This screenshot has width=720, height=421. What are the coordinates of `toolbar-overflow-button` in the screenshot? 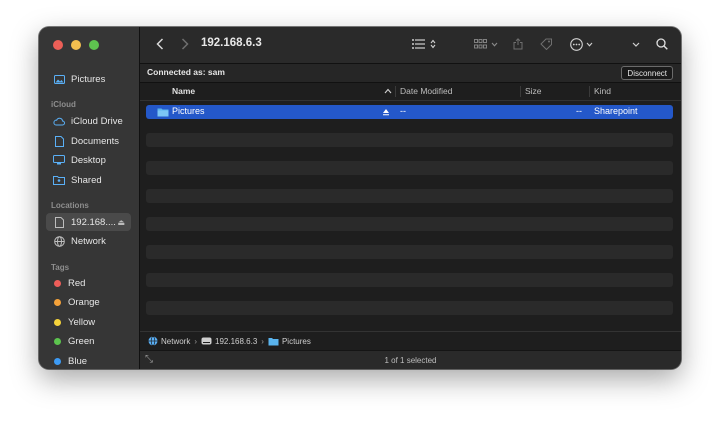 It's located at (636, 44).